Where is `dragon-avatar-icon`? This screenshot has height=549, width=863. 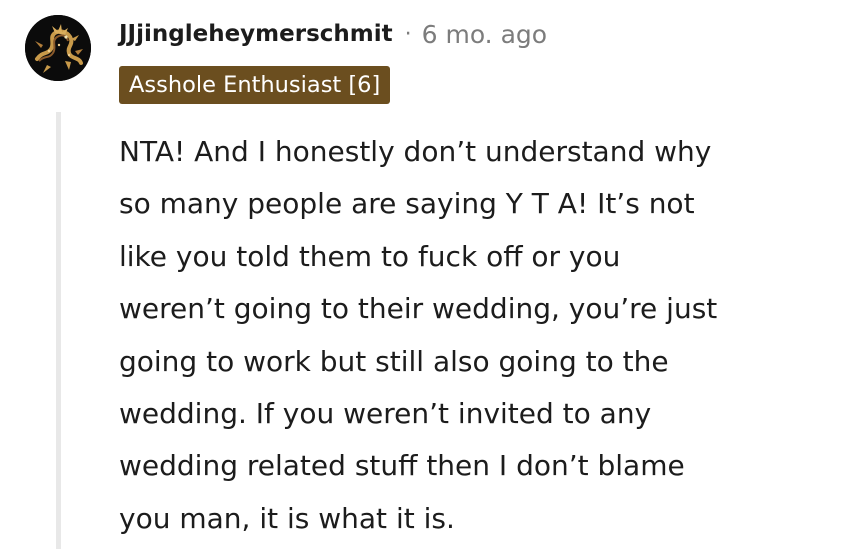
dragon-avatar-icon is located at coordinates (58, 48).